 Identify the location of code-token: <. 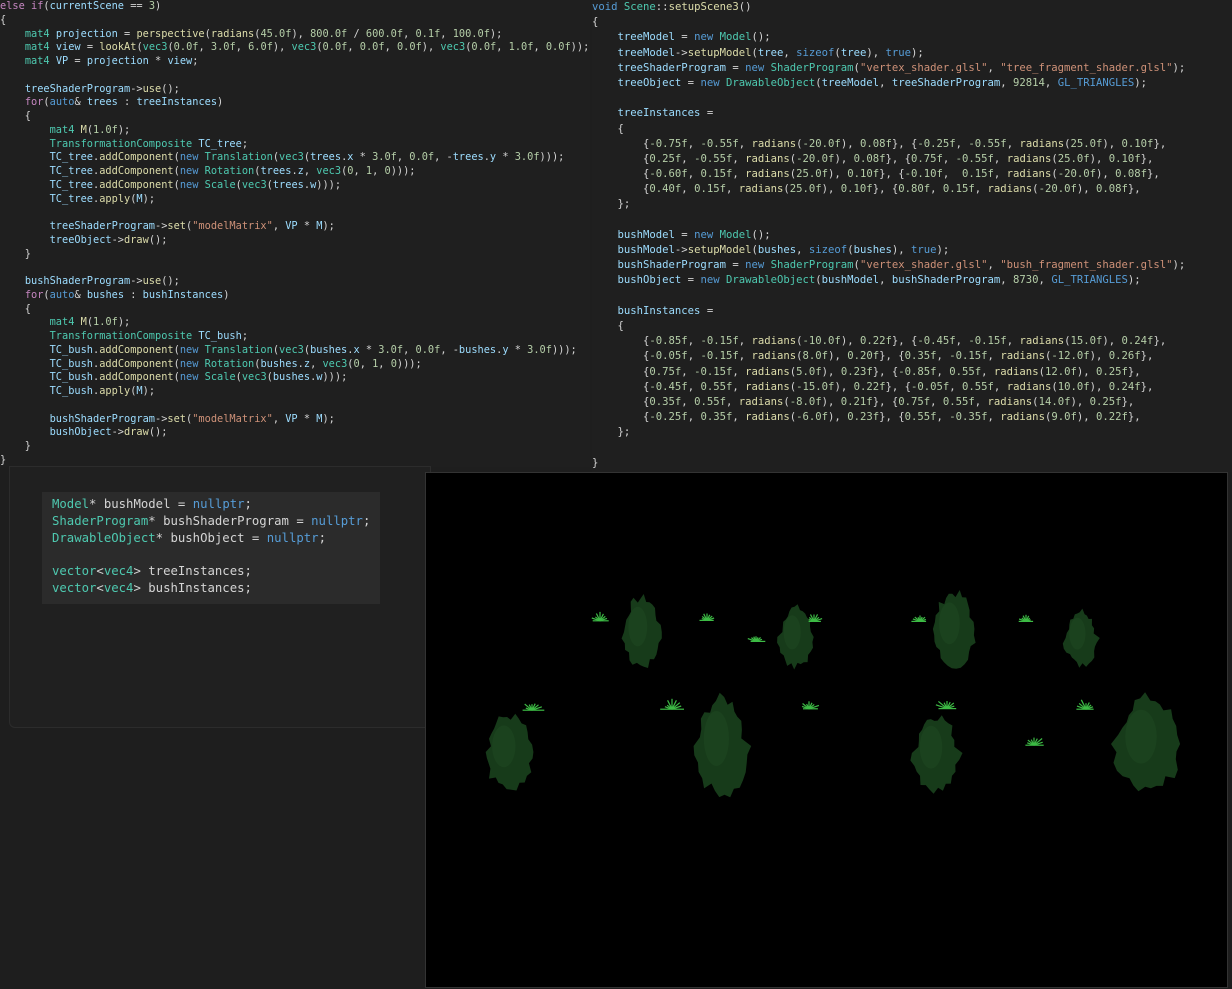
(100, 571).